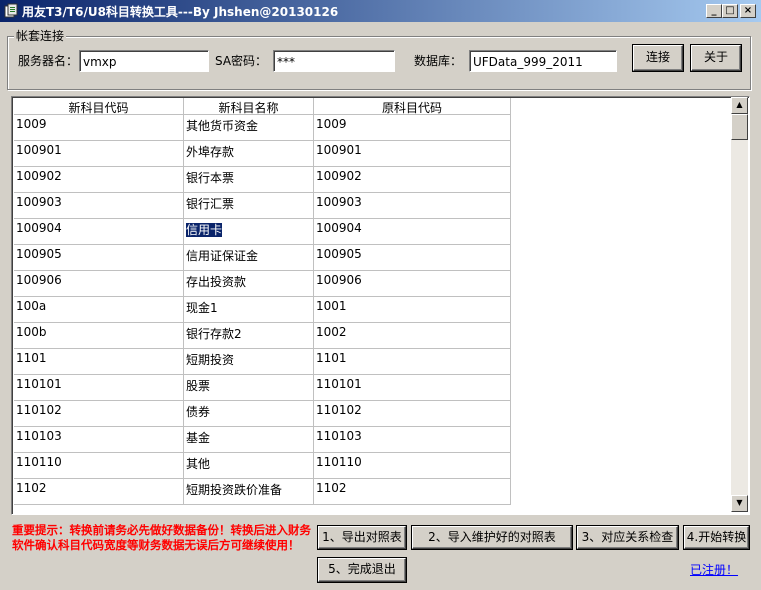 This screenshot has width=761, height=590. Describe the element at coordinates (412, 336) in the screenshot. I see `old-code-cell: 1002` at that location.